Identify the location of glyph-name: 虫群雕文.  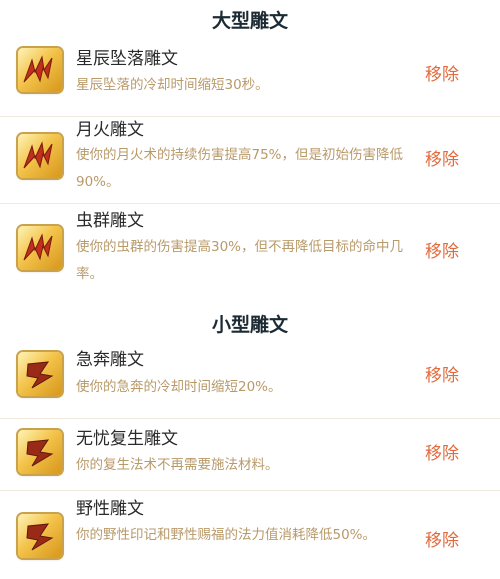
(110, 221).